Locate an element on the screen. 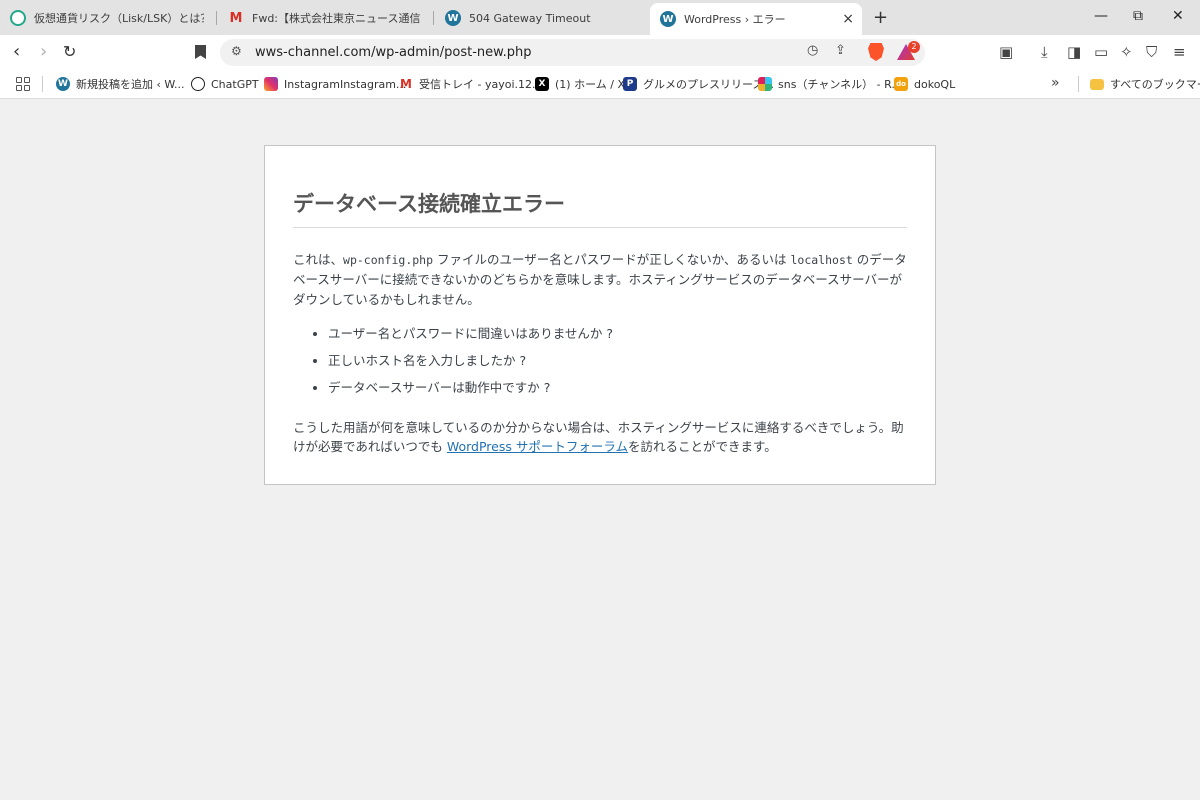  wallet-icon: ▭ is located at coordinates (1101, 52).